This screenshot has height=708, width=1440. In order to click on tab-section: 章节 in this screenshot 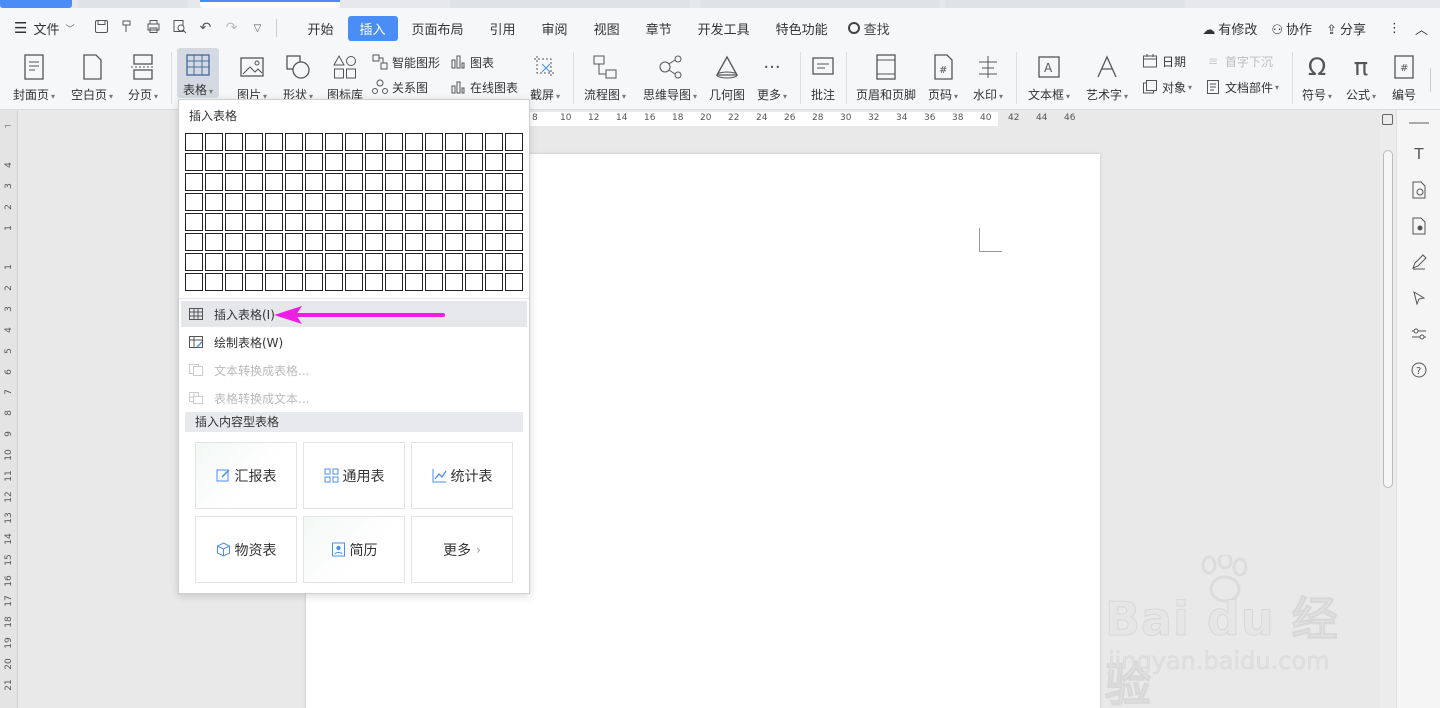, I will do `click(659, 28)`.